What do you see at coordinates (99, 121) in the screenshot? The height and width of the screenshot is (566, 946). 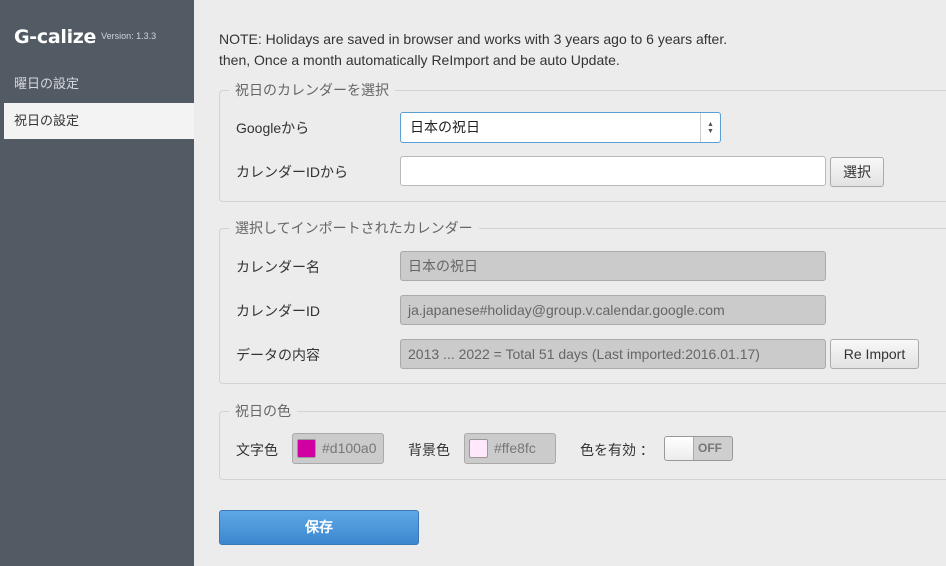 I see `sidebar-item-holiday-settings: 祝日の設定` at bounding box center [99, 121].